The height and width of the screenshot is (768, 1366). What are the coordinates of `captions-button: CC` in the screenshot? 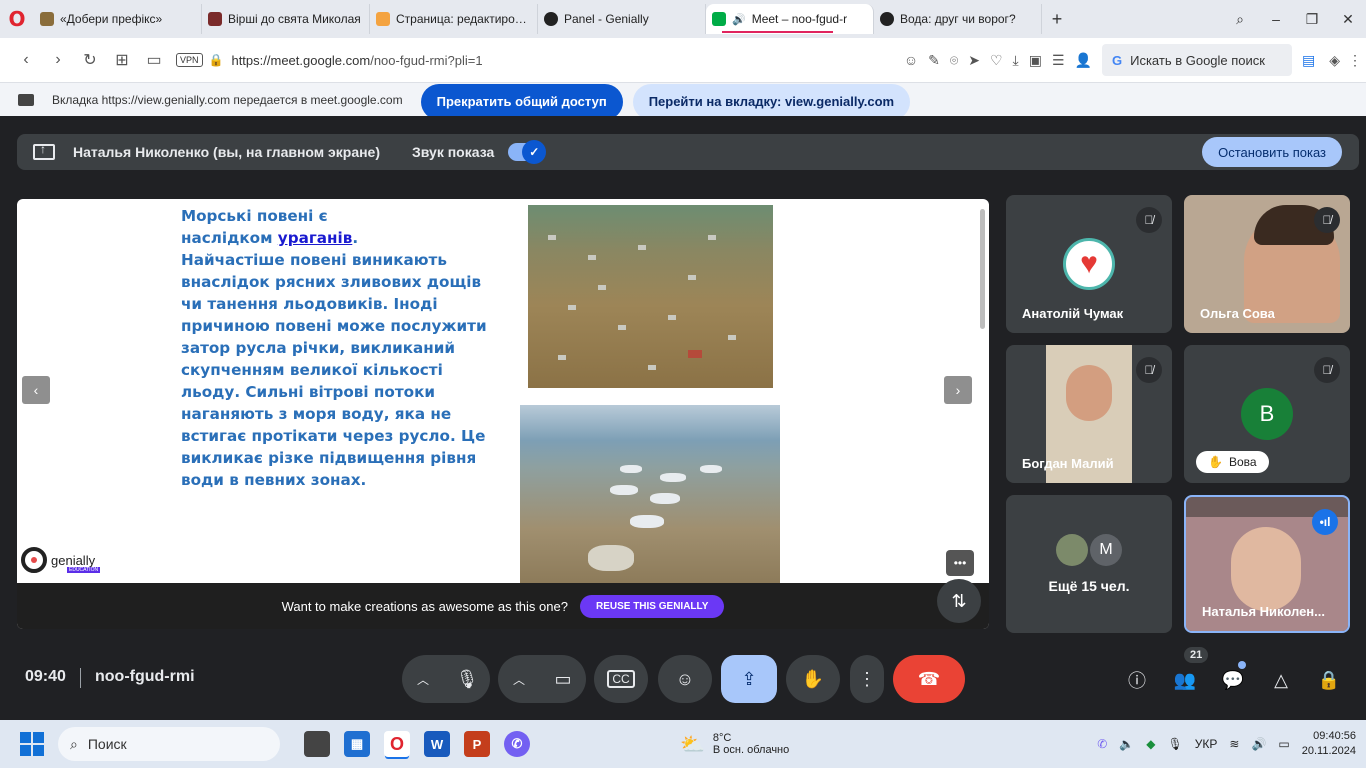 It's located at (621, 679).